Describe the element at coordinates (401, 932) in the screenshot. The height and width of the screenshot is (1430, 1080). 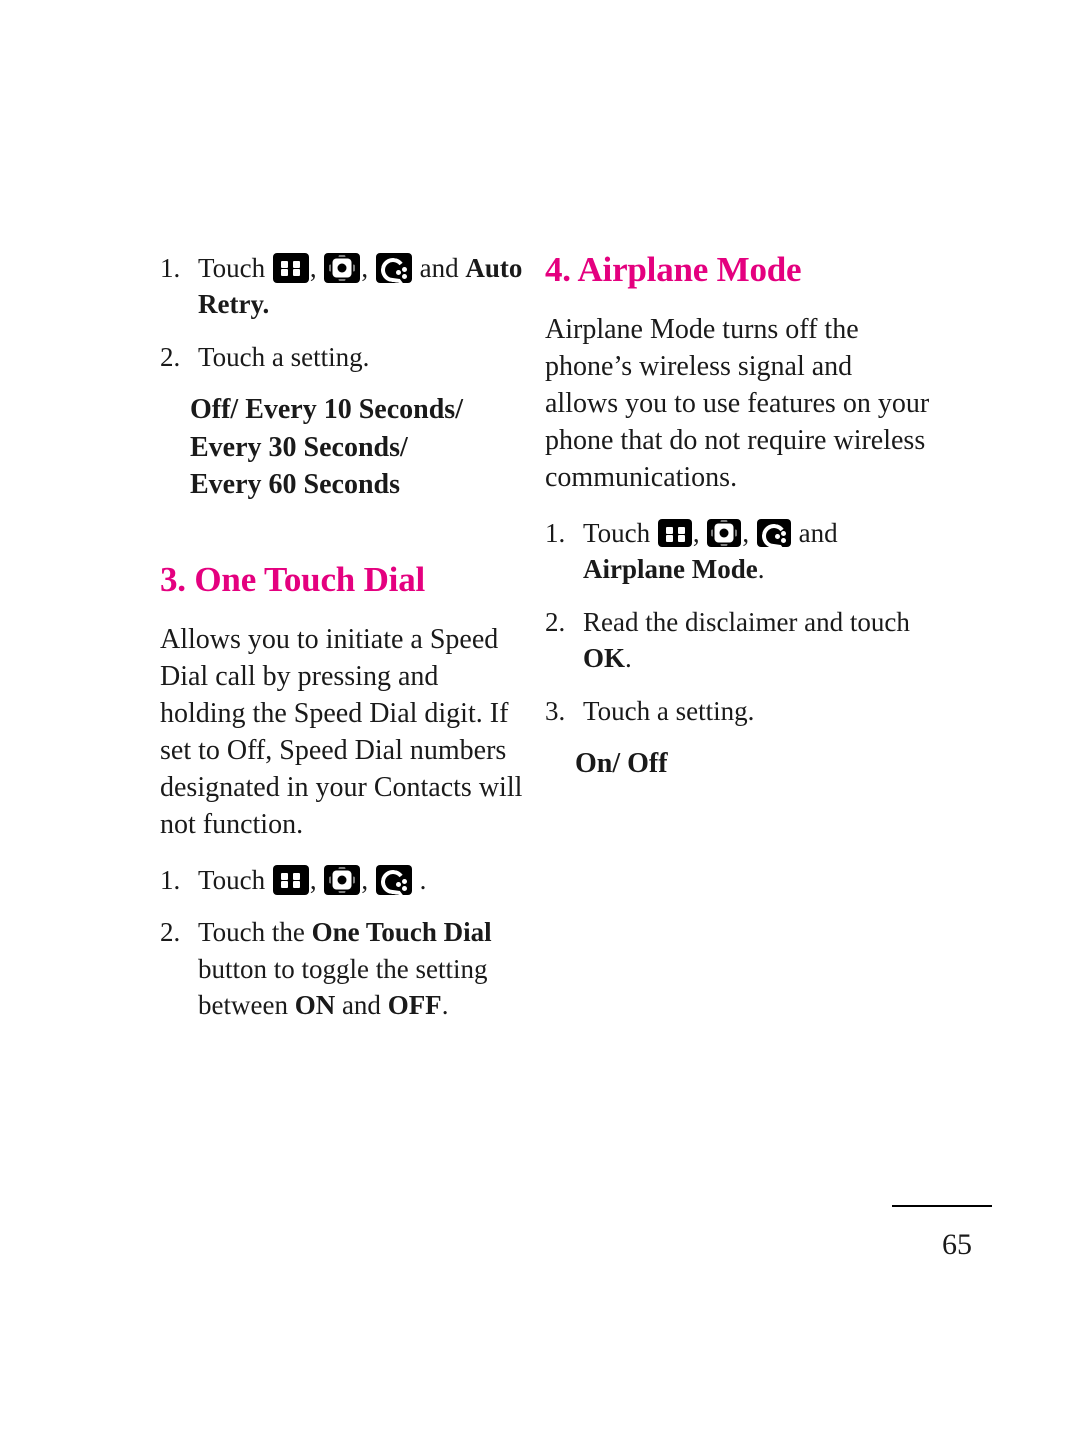
I see `button-label-one-touch-dial: One Touch Dial` at that location.